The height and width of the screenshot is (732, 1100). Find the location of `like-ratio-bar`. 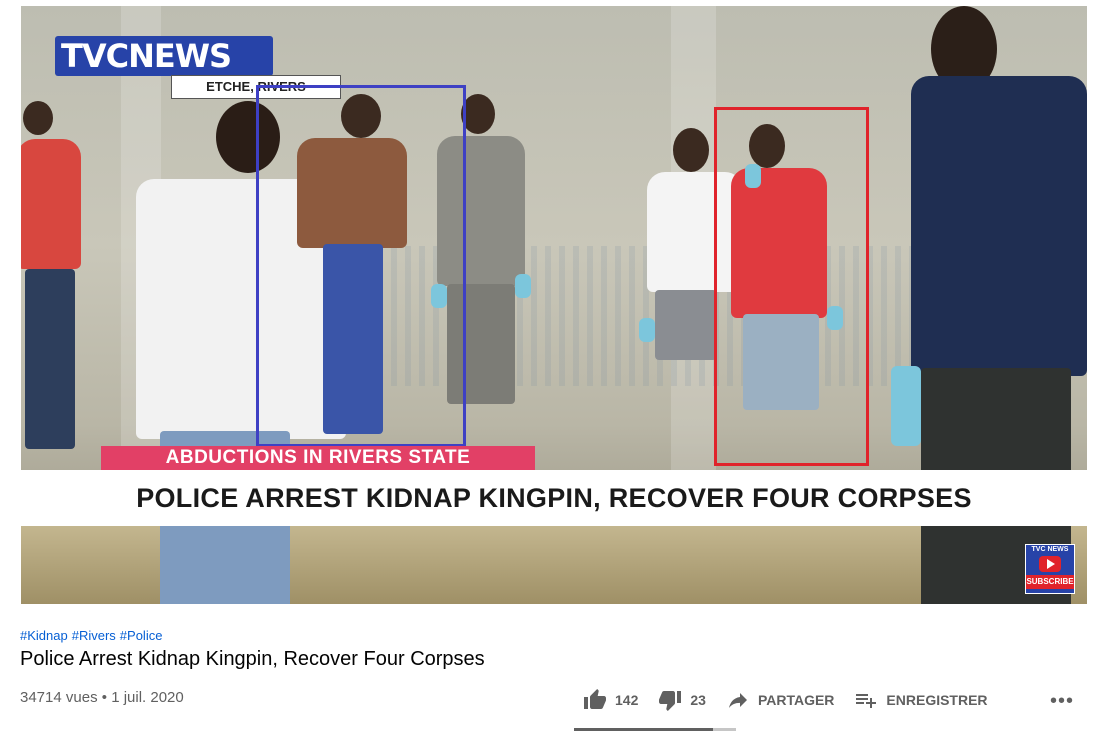

like-ratio-bar is located at coordinates (655, 729).